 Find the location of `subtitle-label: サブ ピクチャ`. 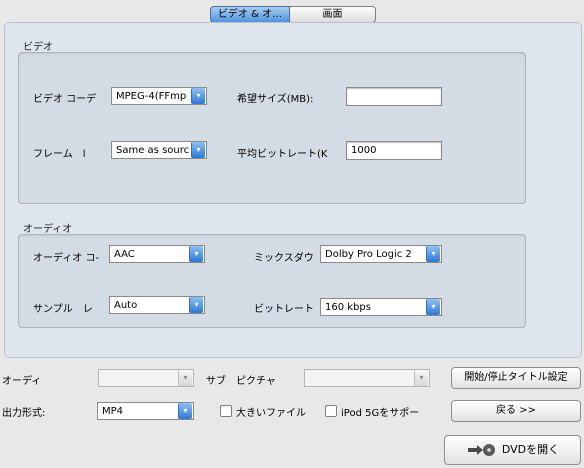

subtitle-label: サブ ピクチャ is located at coordinates (241, 381).